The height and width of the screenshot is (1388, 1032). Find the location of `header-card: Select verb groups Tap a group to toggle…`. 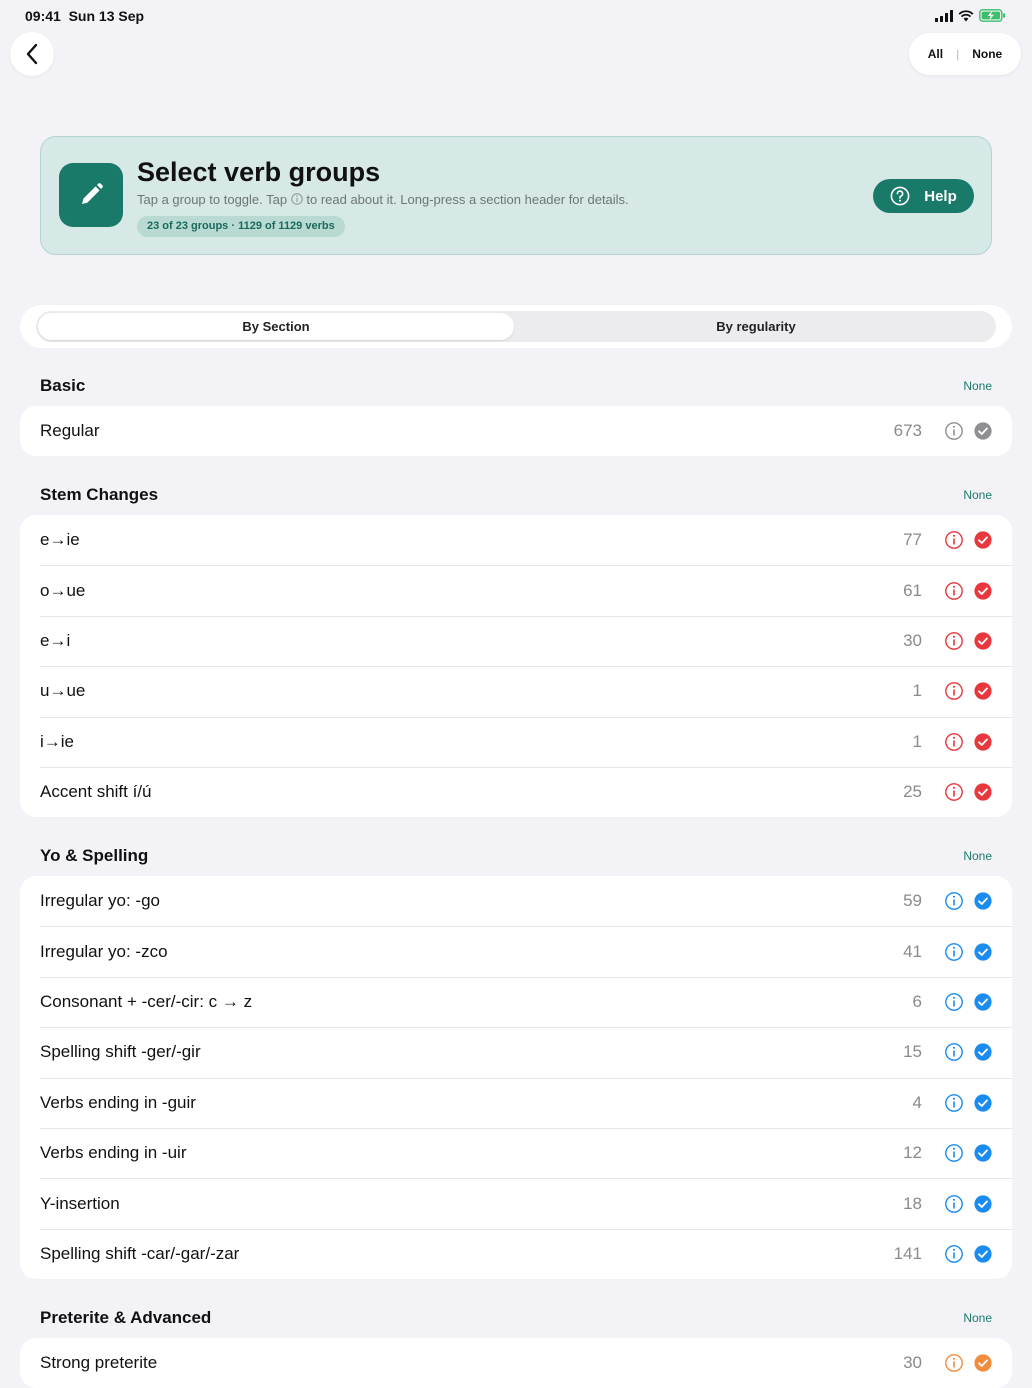

header-card: Select verb groups Tap a group to toggle… is located at coordinates (516, 195).